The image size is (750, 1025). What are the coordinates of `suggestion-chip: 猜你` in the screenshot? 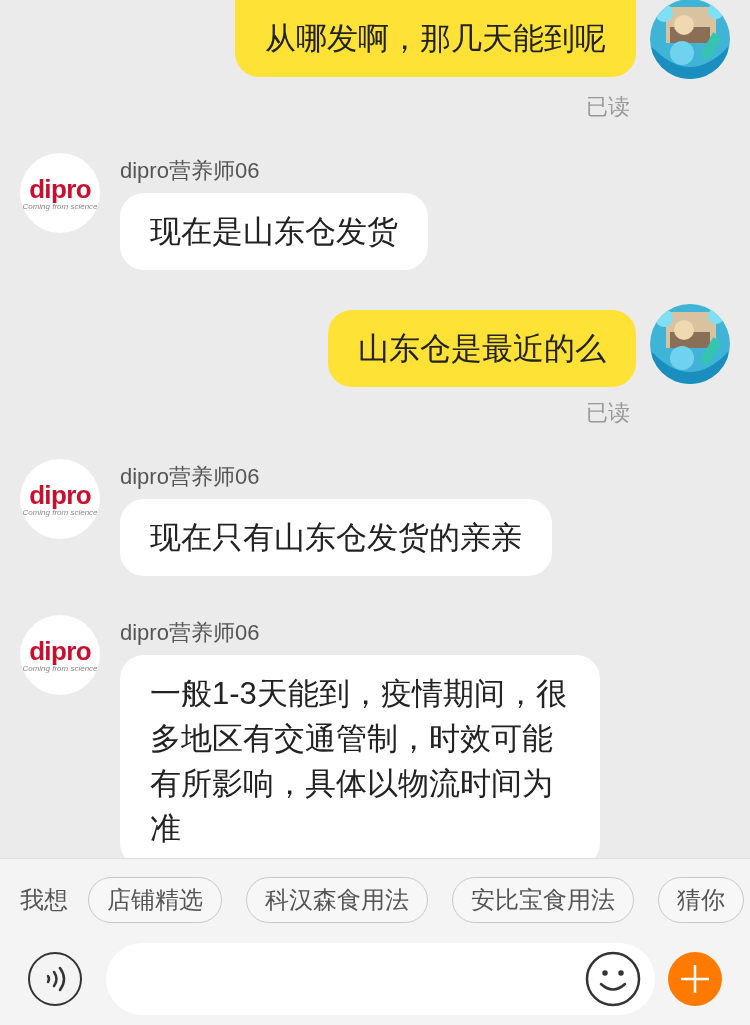 It's located at (701, 900).